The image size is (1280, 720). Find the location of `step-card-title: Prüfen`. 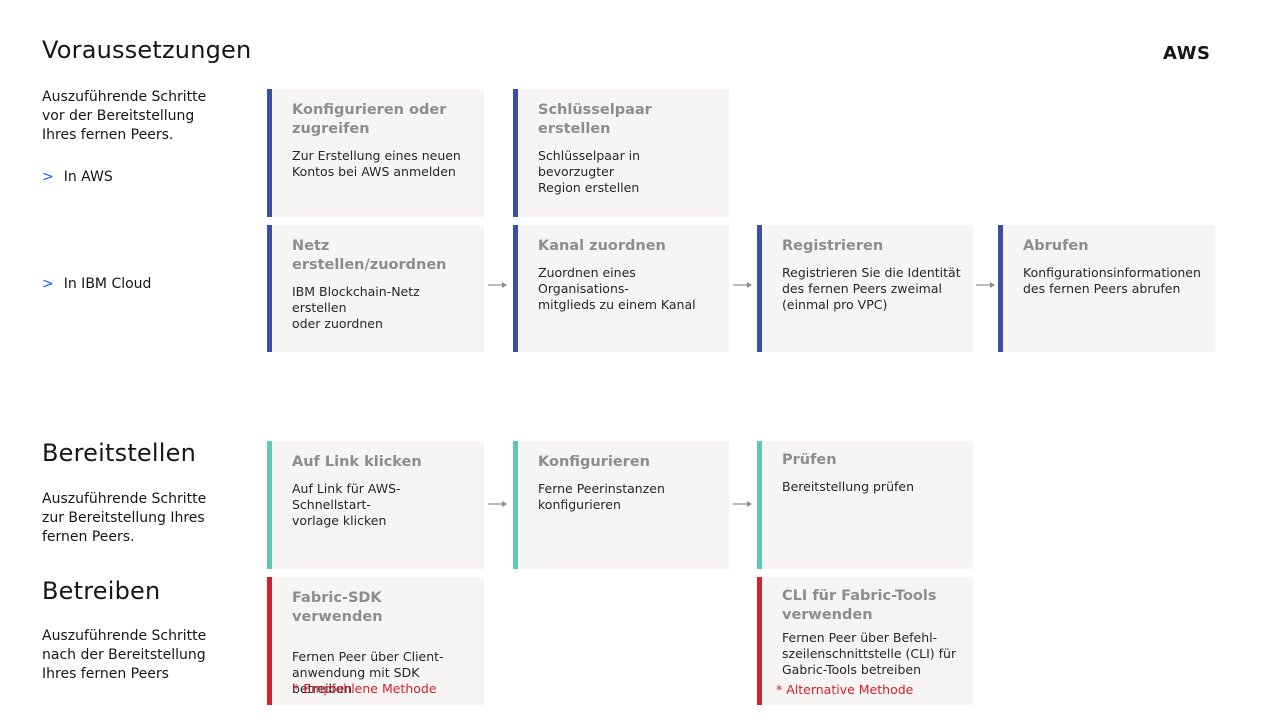

step-card-title: Prüfen is located at coordinates (809, 460).